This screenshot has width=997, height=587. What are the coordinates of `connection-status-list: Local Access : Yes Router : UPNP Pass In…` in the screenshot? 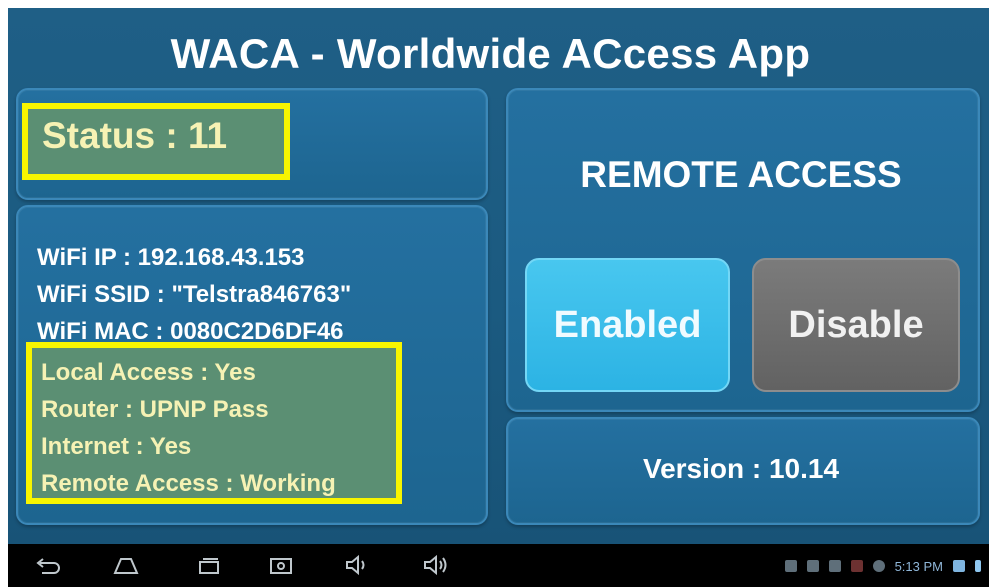 It's located at (188, 428).